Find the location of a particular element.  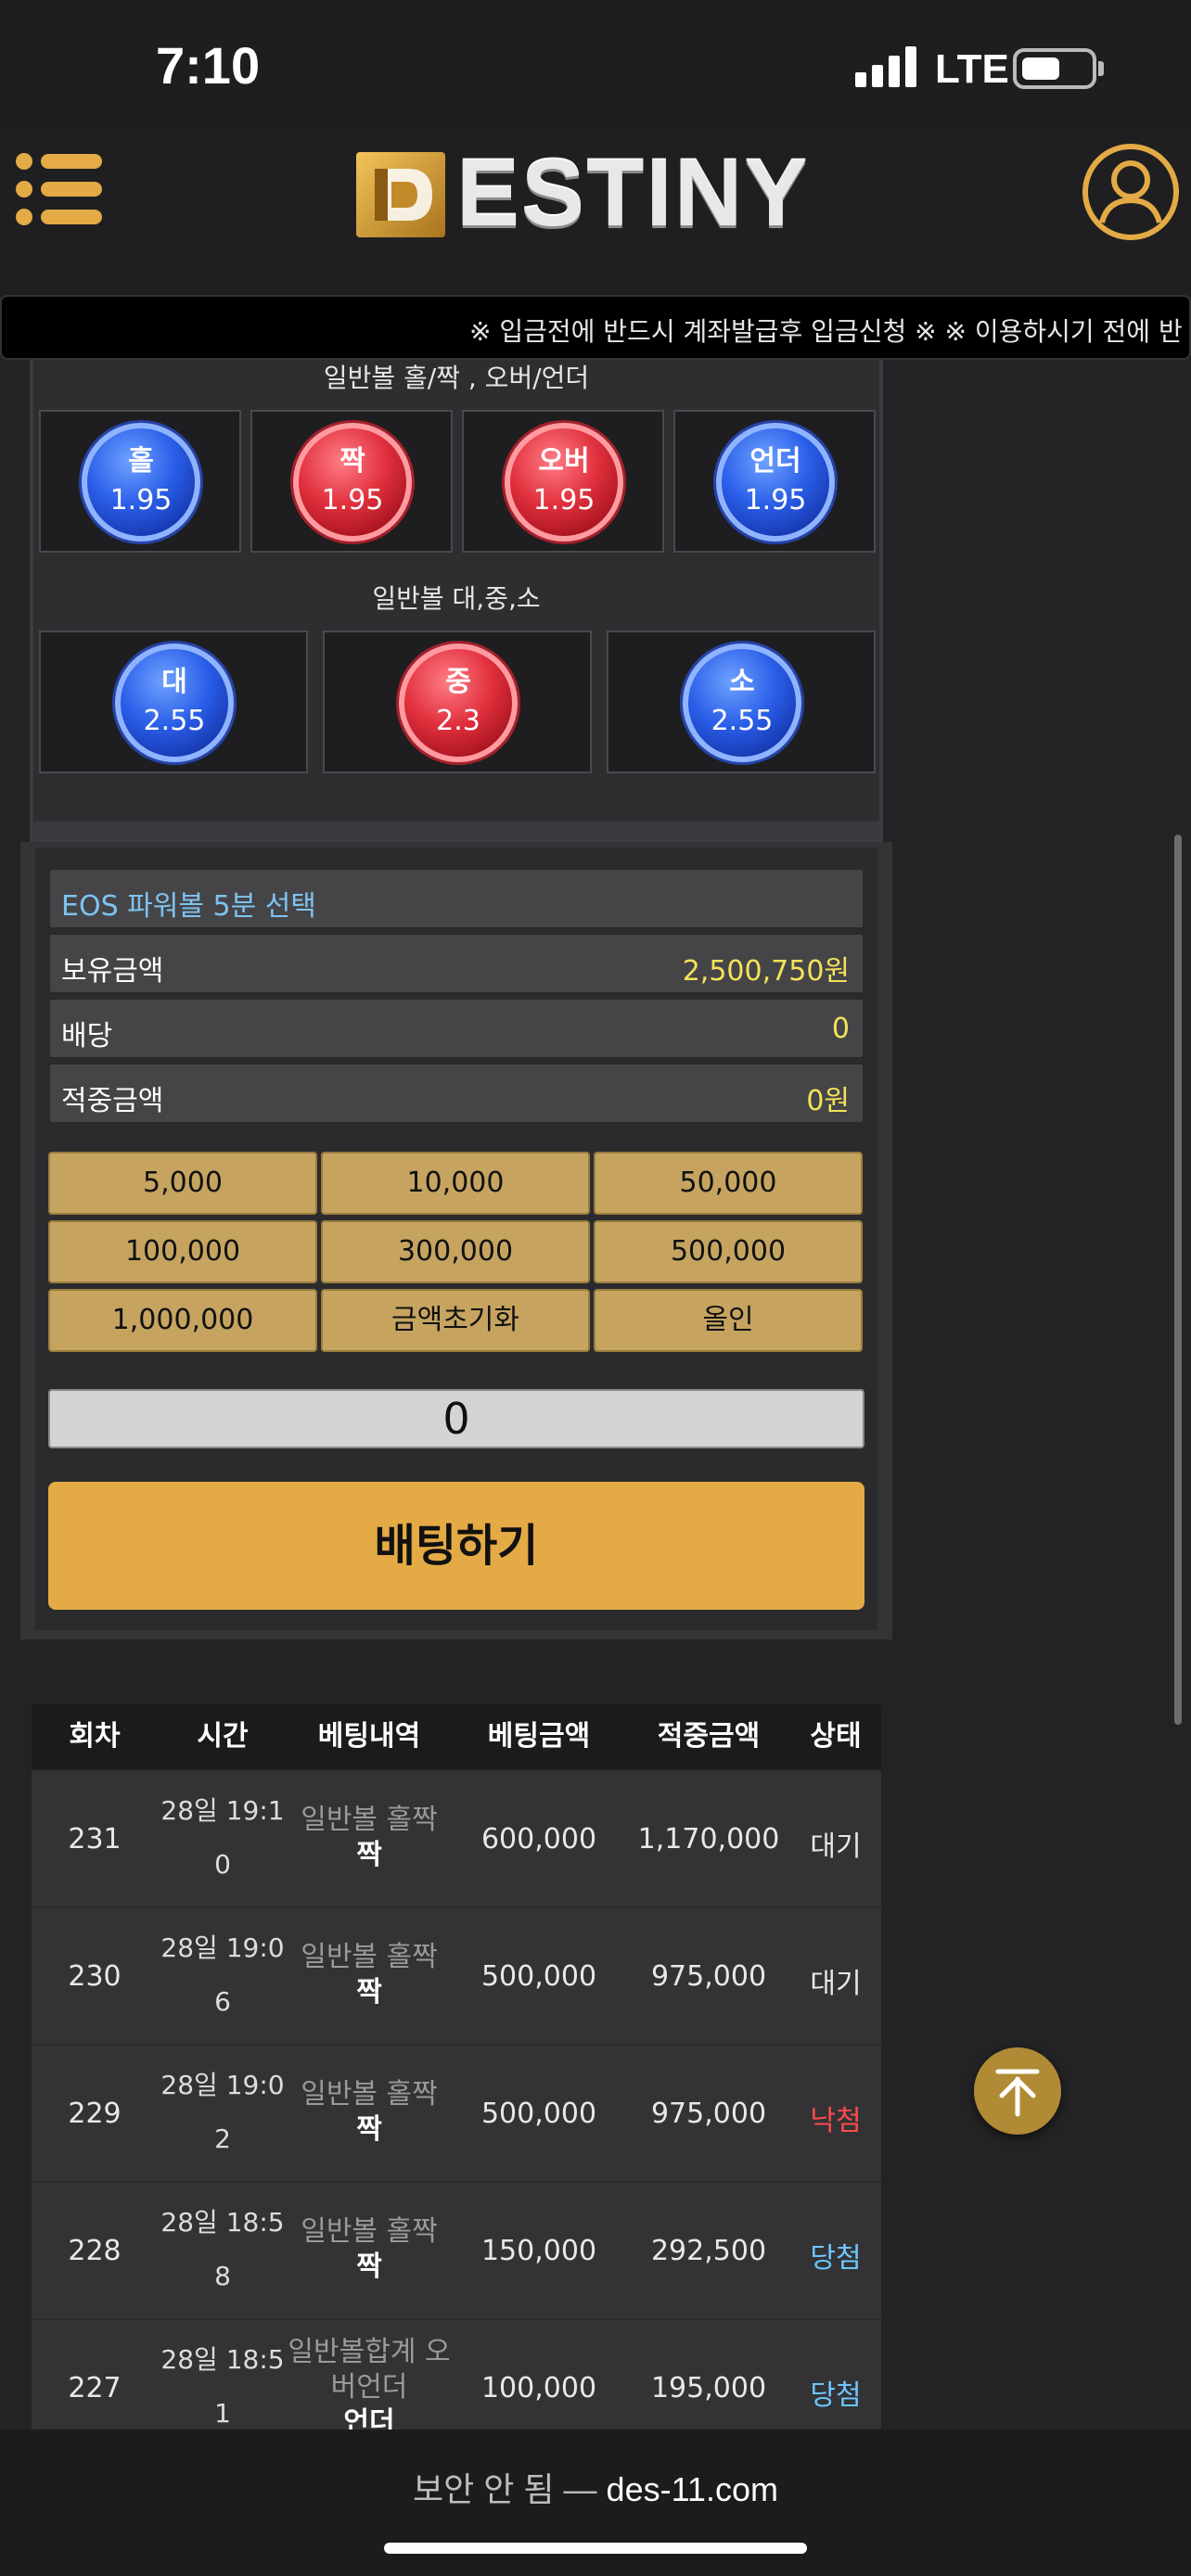

ball-odd: 홀 1.95 is located at coordinates (141, 482).